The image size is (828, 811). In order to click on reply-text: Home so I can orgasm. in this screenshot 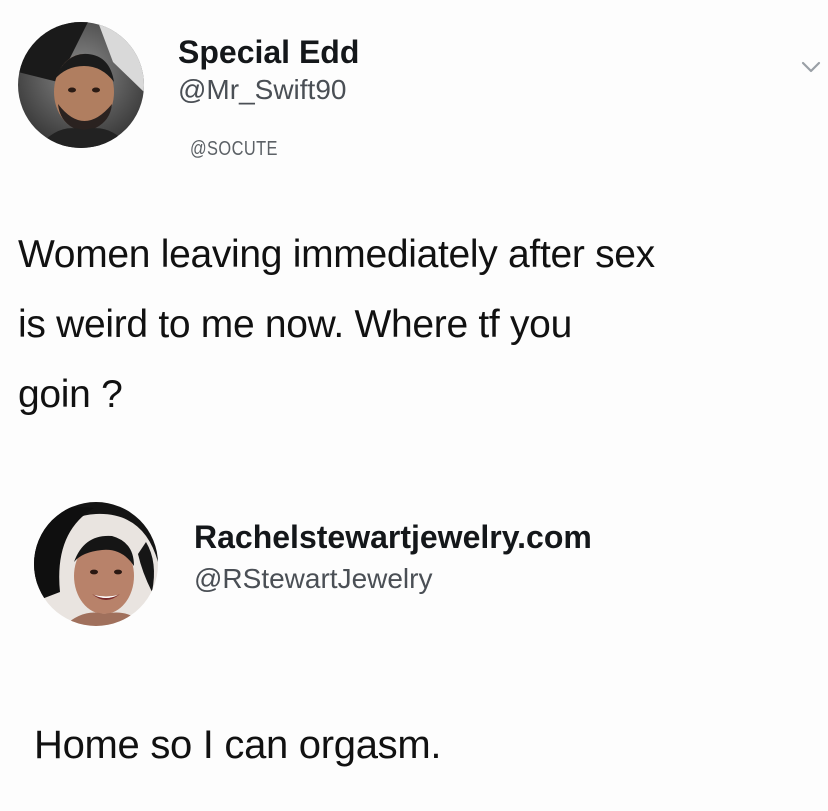, I will do `click(238, 745)`.